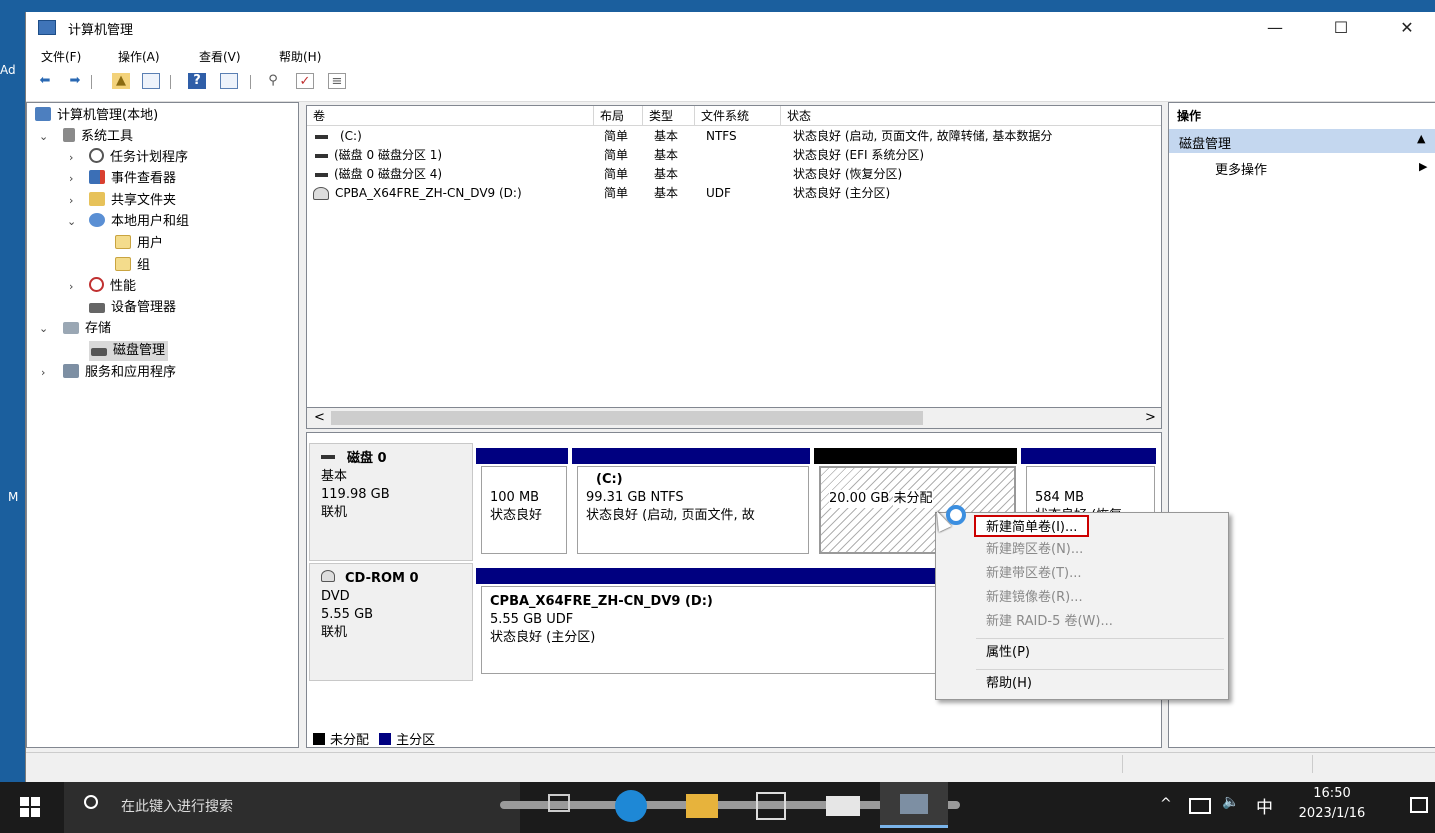 This screenshot has height=833, width=1435. I want to click on task-view-icon, so click(559, 803).